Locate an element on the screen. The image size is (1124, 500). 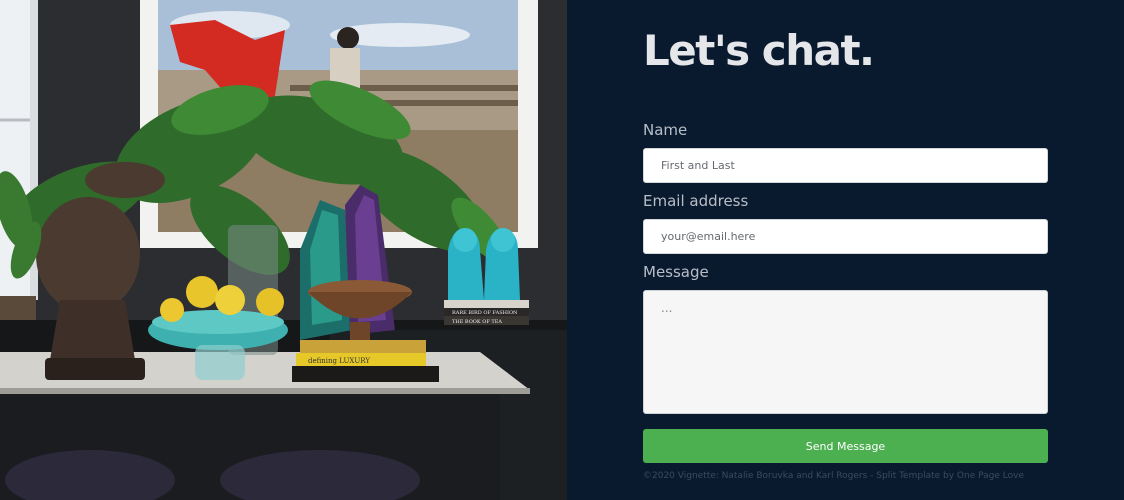
page-title: Let's chat. is located at coordinates (759, 50).